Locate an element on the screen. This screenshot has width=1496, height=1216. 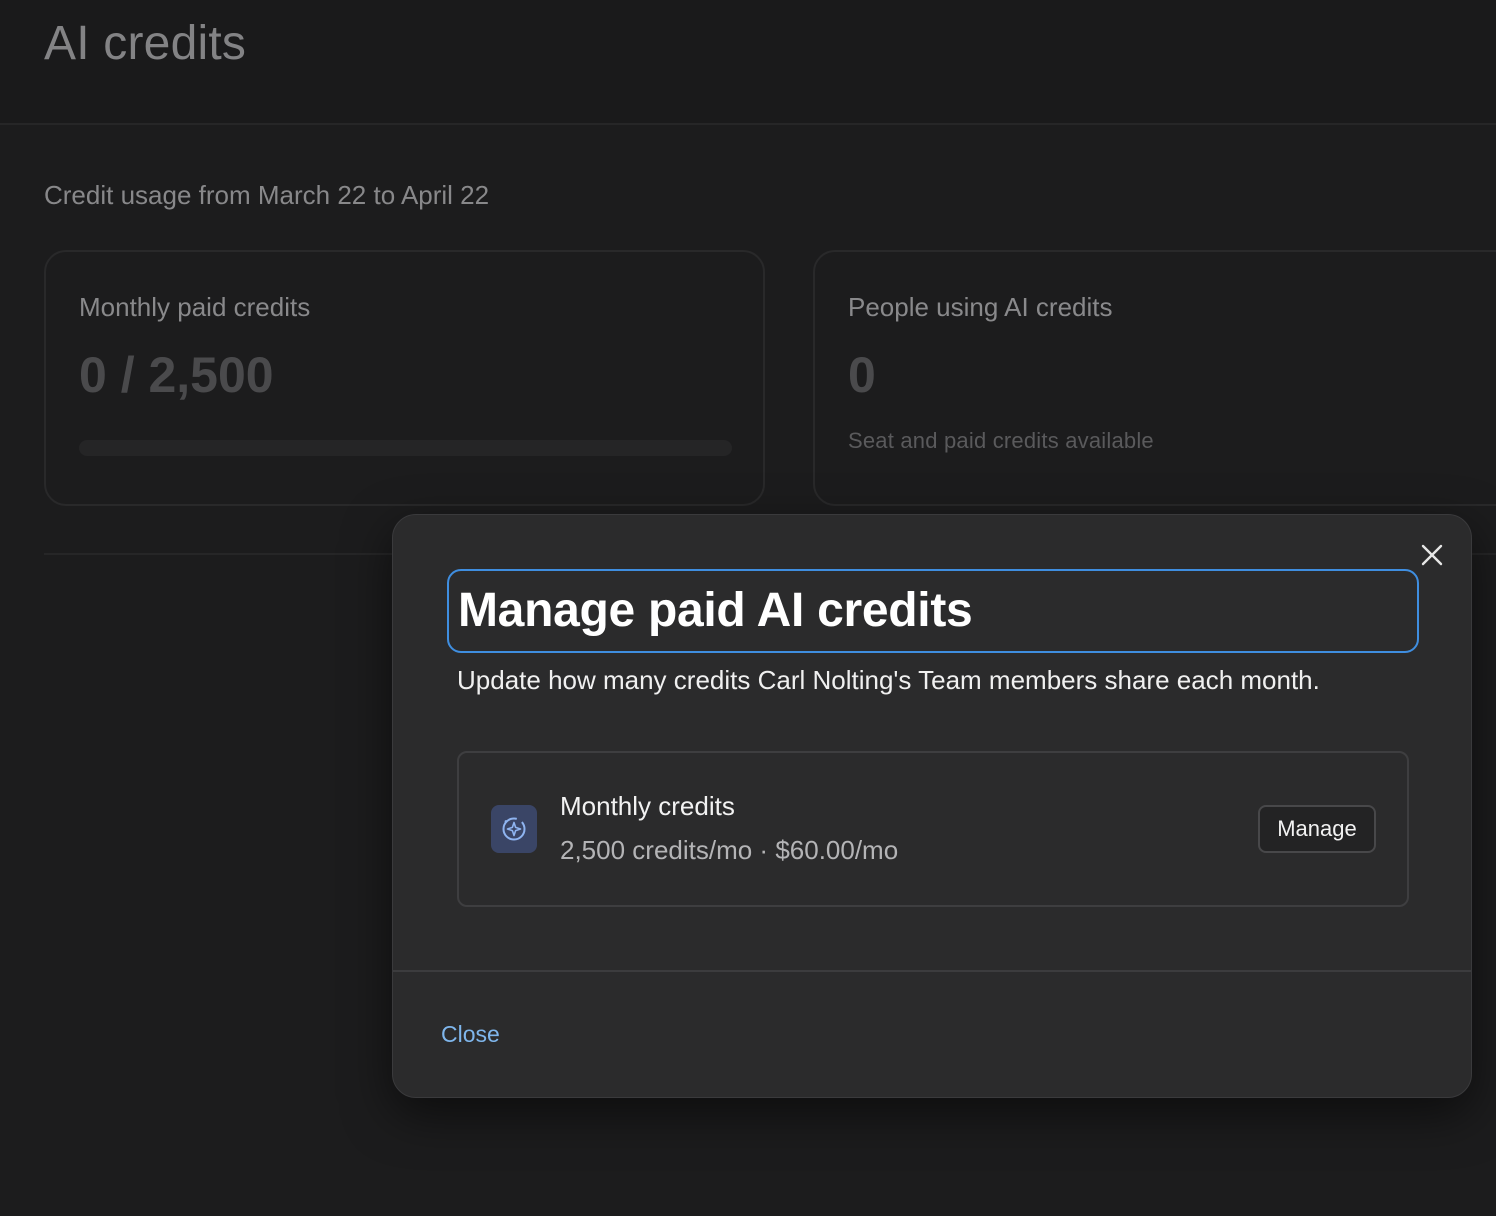
card-value: 0 / 2,500 is located at coordinates (176, 375).